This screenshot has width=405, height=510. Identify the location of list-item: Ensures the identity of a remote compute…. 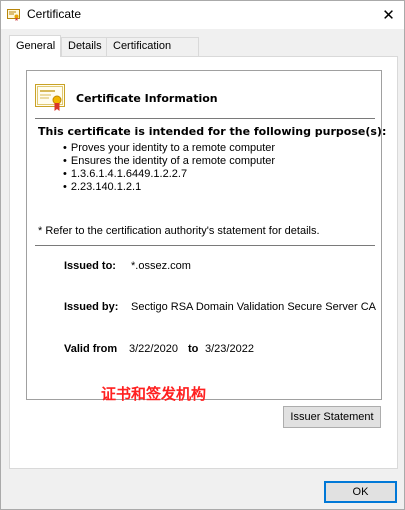
(169, 161).